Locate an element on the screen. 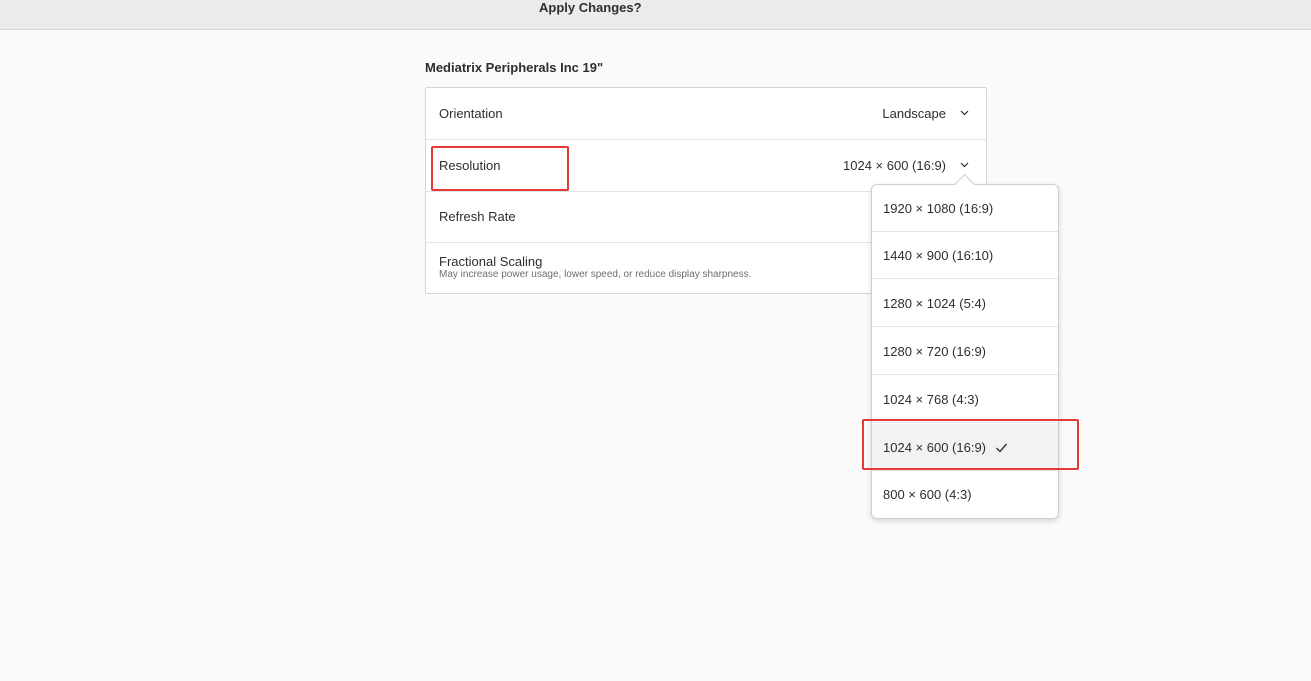  orientation-value: Landscape is located at coordinates (914, 113).